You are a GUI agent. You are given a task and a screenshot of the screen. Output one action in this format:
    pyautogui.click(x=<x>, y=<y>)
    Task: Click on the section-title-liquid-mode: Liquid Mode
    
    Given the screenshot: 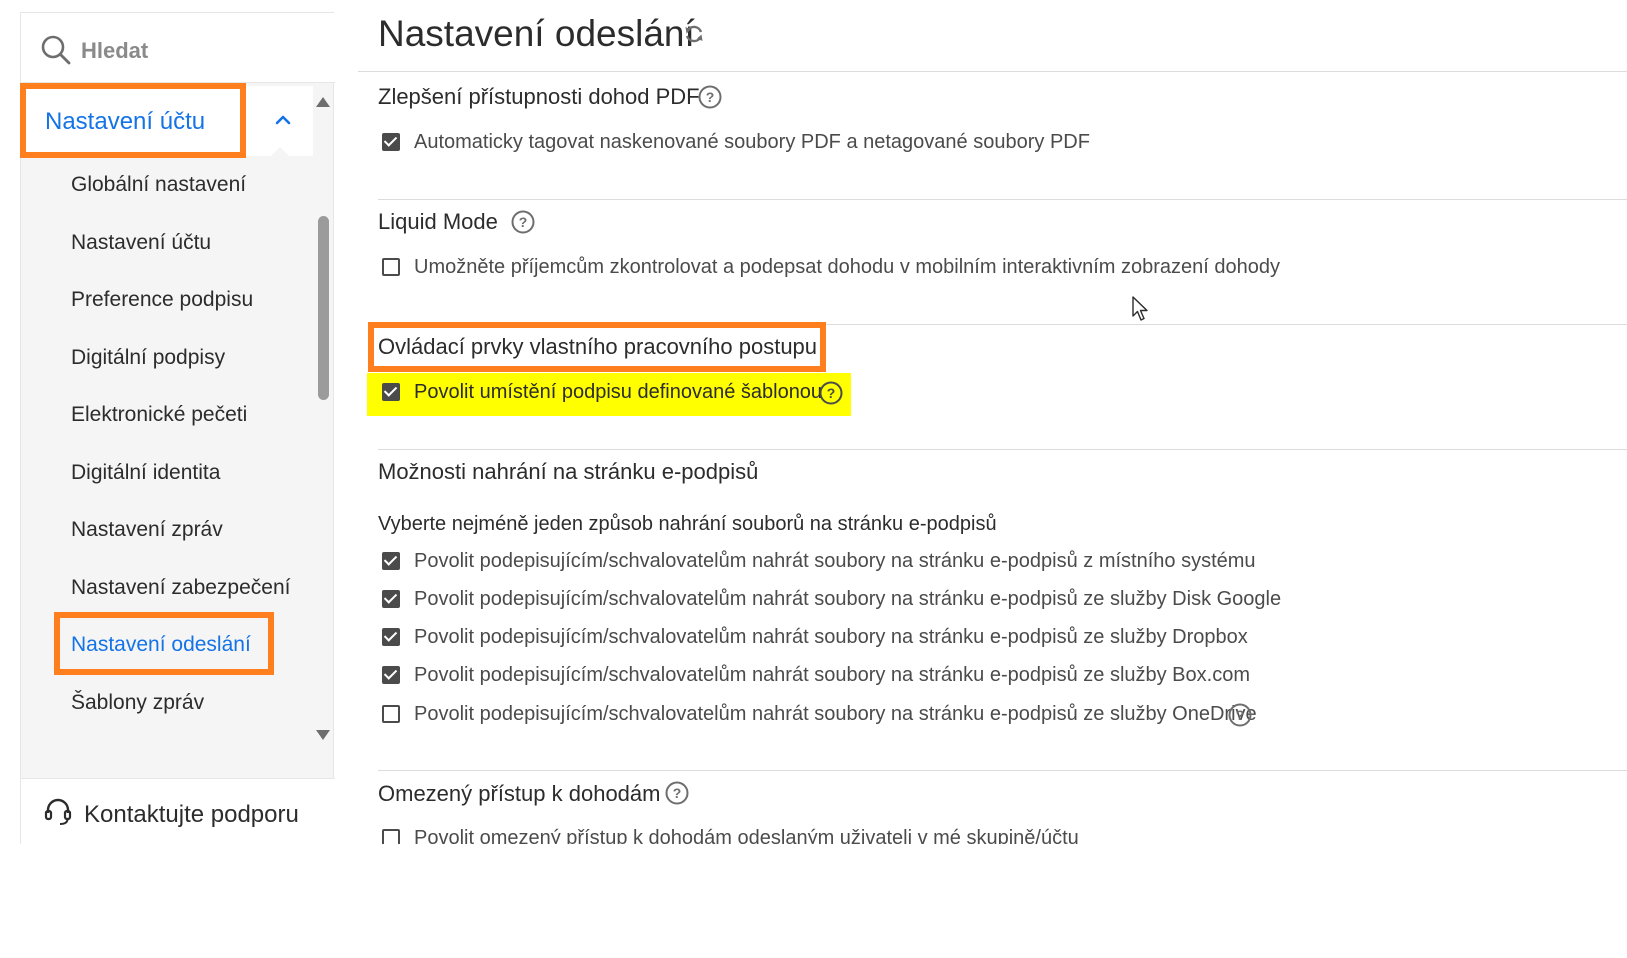 What is the action you would take?
    pyautogui.click(x=438, y=221)
    